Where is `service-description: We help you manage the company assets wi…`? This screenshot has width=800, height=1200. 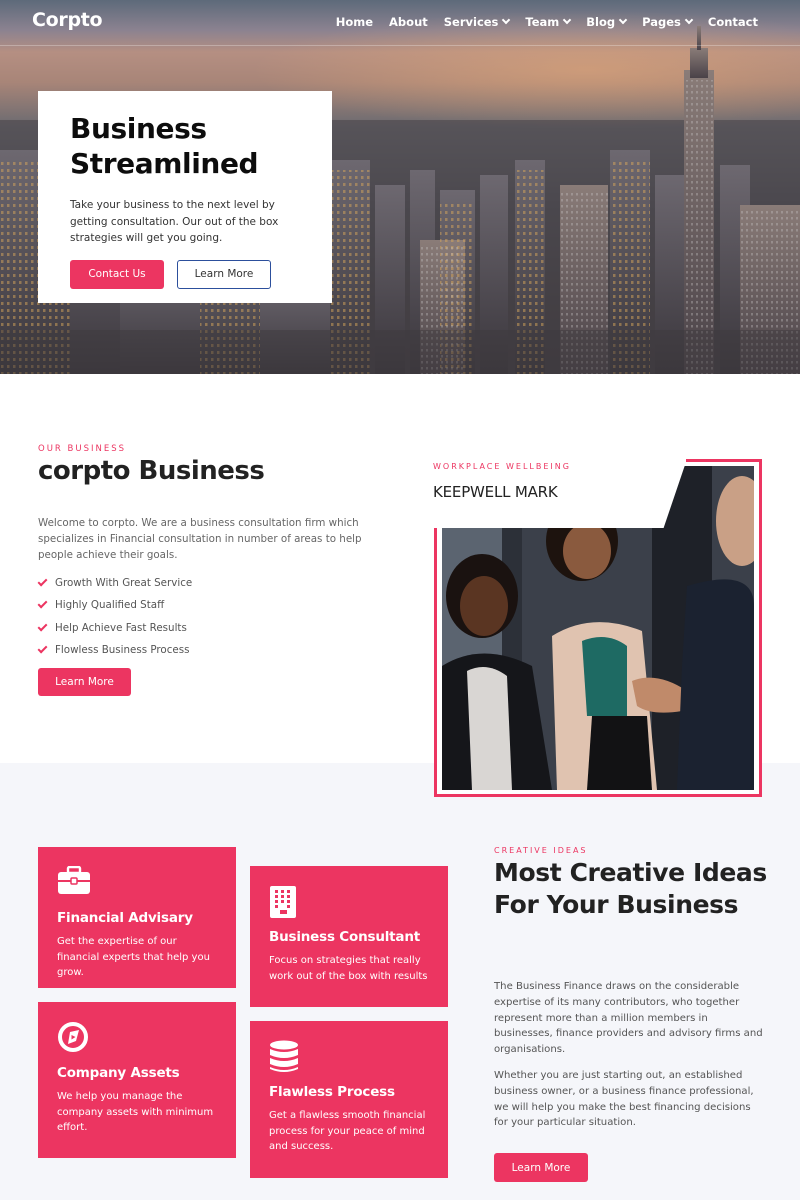
service-description: We help you manage the company assets wi… is located at coordinates (135, 1112).